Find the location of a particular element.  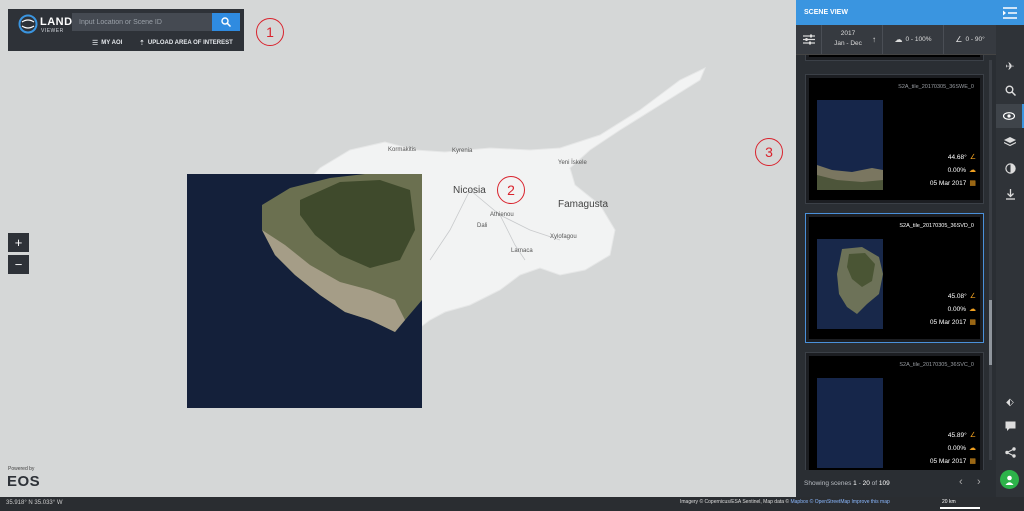

download-icon is located at coordinates (1010, 194).